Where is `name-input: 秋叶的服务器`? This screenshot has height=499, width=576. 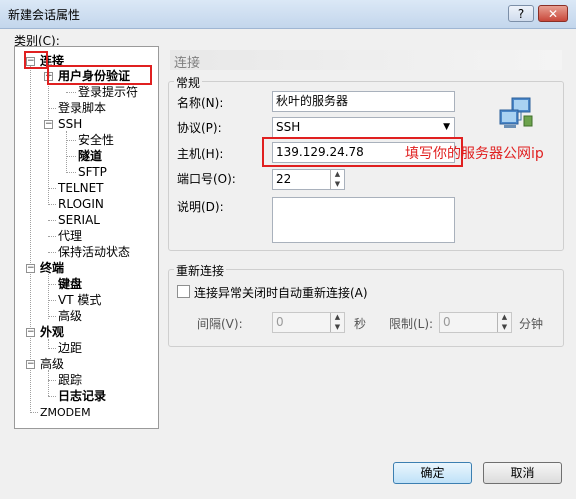 name-input: 秋叶的服务器 is located at coordinates (363, 101).